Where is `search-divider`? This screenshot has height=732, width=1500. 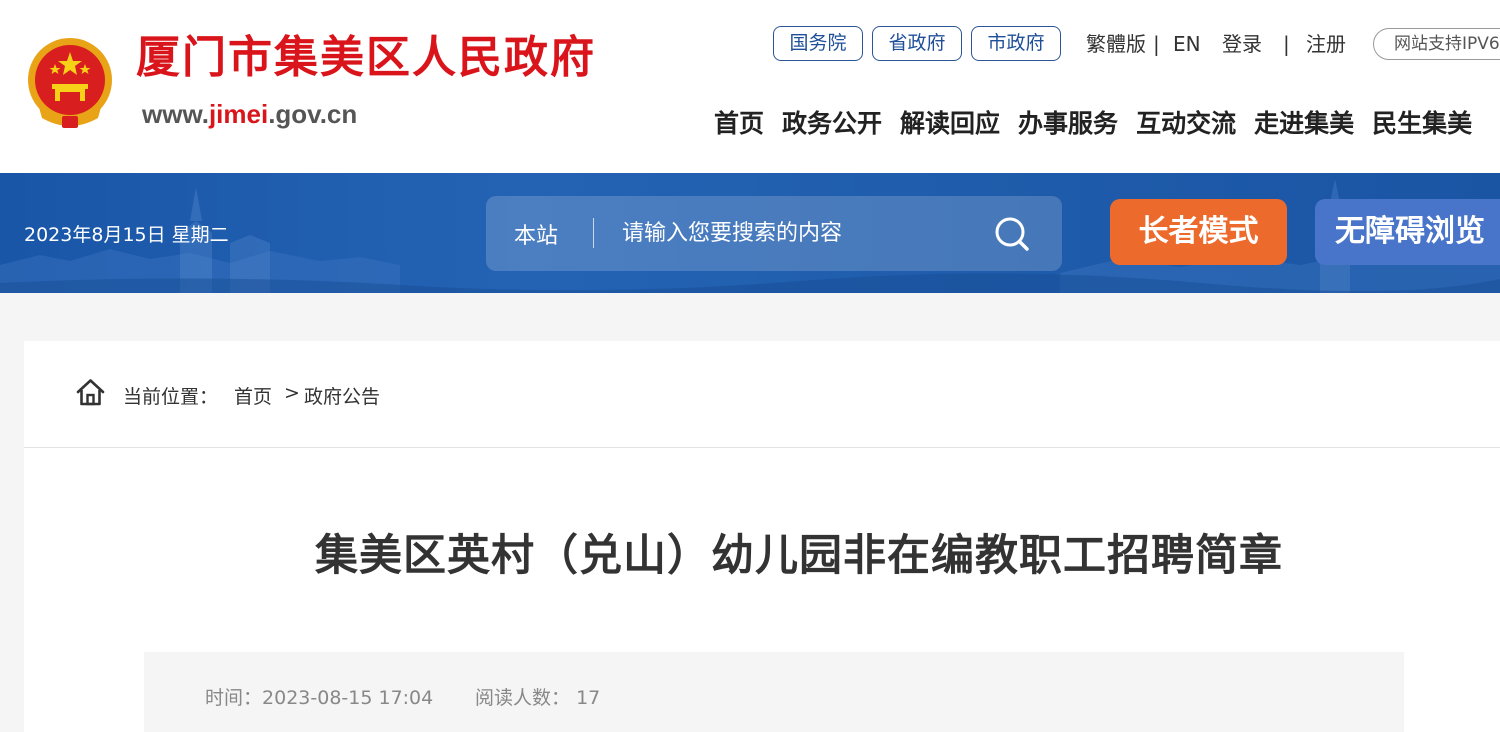 search-divider is located at coordinates (593, 233).